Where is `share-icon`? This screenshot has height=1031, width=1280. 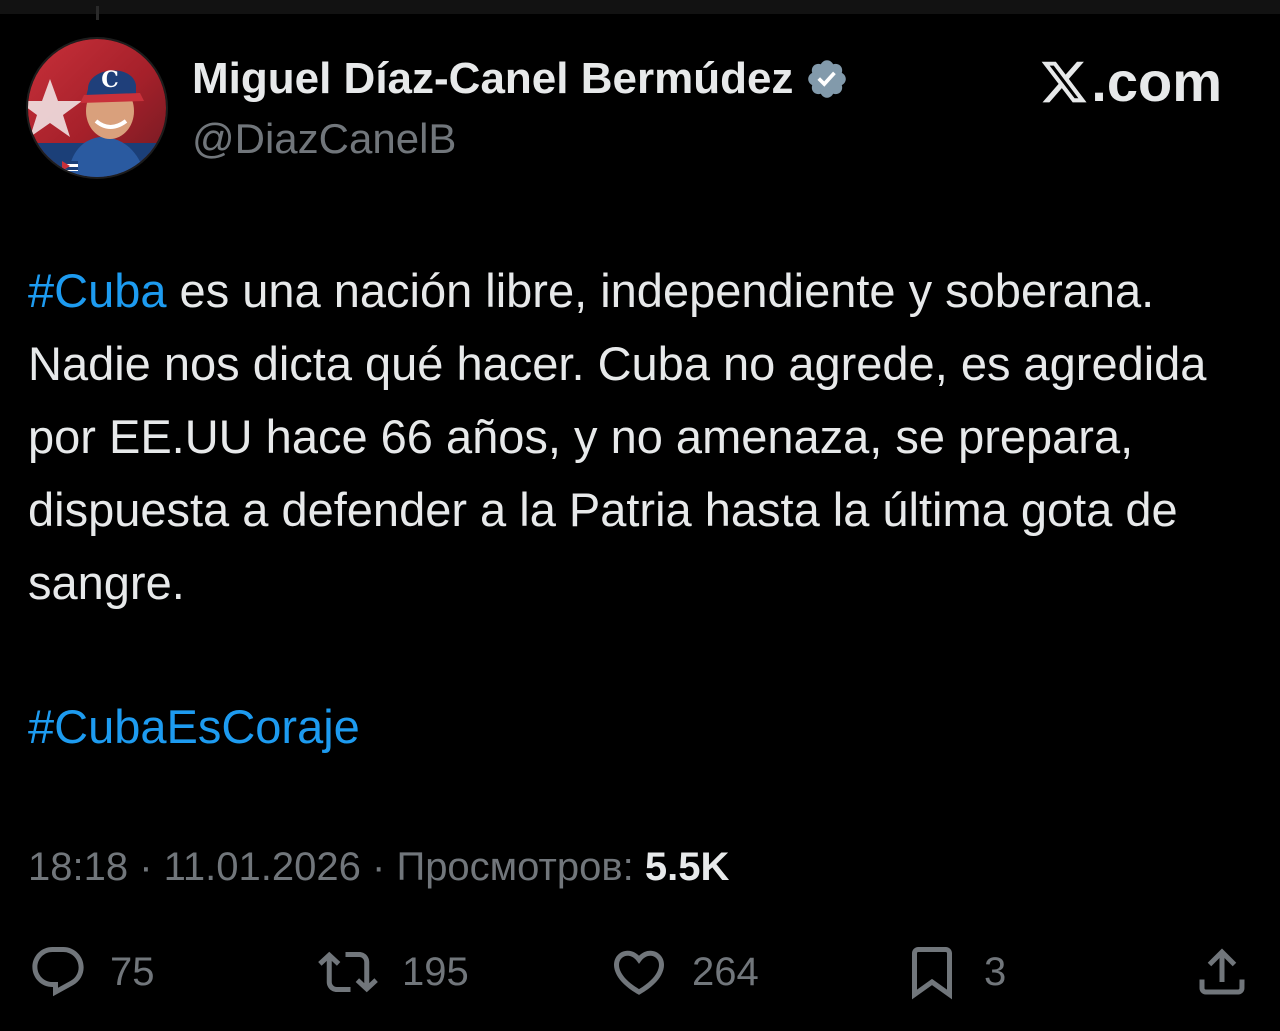 share-icon is located at coordinates (1222, 971).